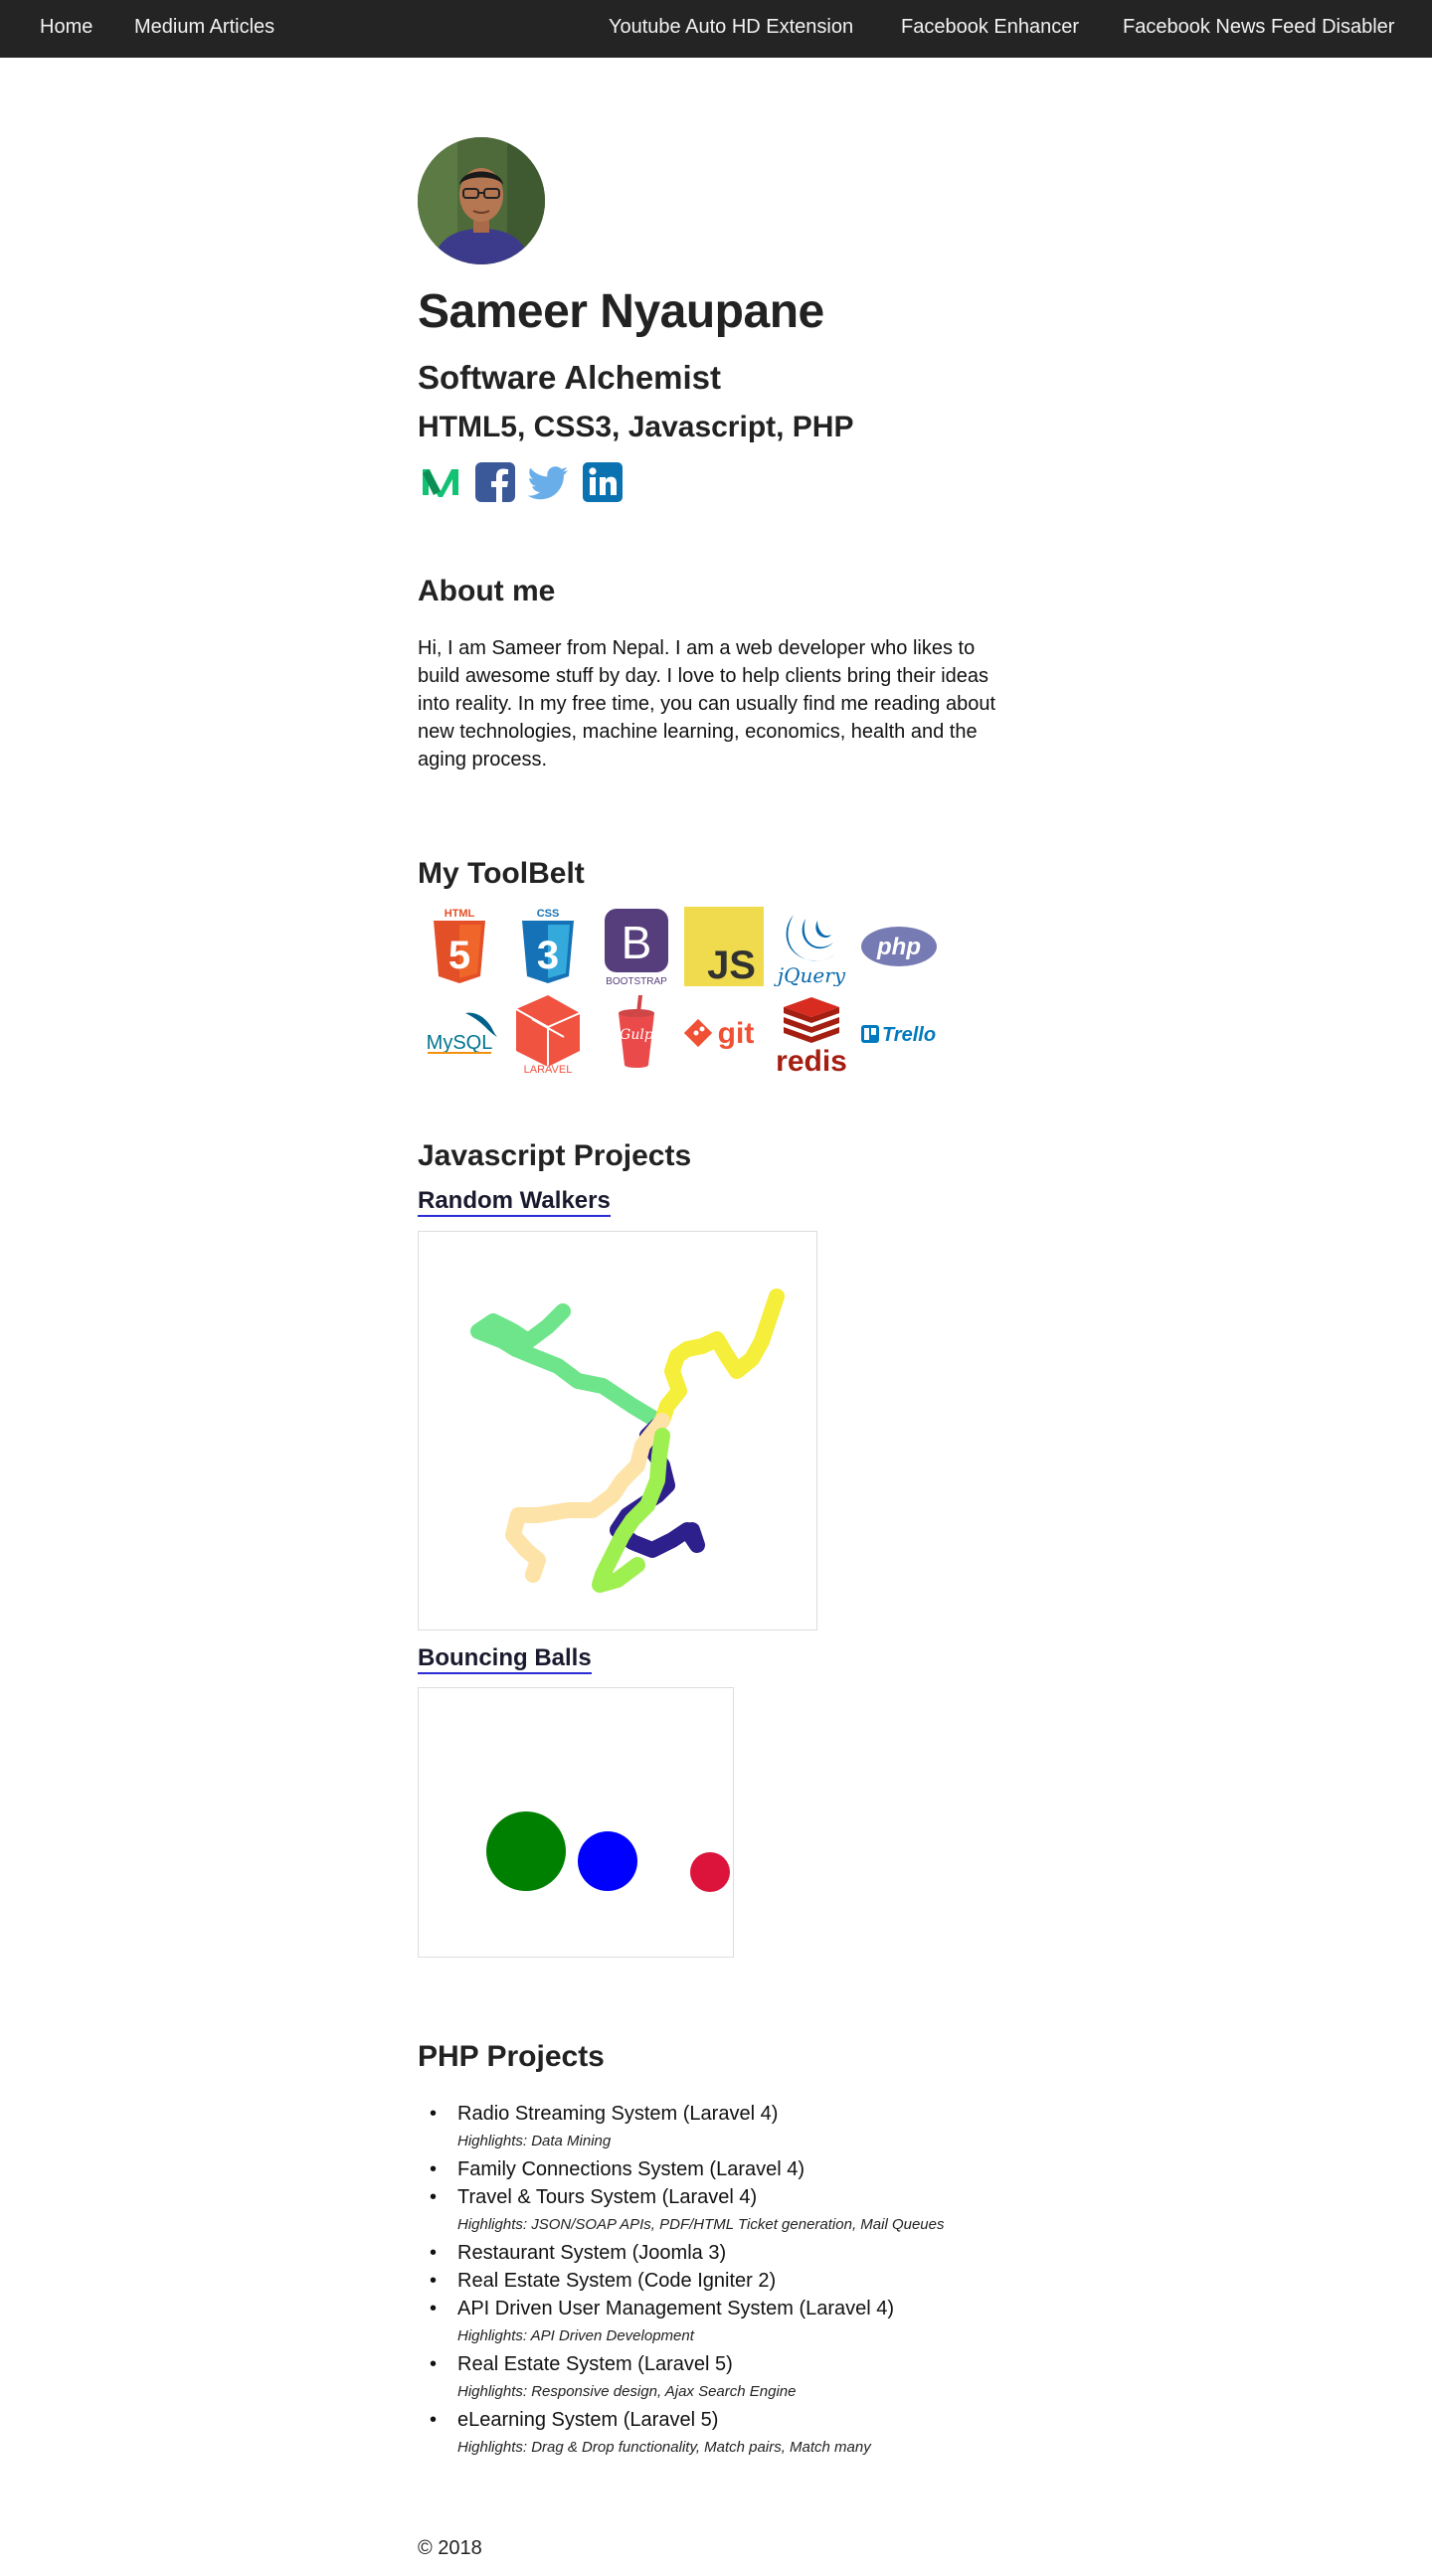 The image size is (1432, 2576). I want to click on php-icon: php, so click(899, 946).